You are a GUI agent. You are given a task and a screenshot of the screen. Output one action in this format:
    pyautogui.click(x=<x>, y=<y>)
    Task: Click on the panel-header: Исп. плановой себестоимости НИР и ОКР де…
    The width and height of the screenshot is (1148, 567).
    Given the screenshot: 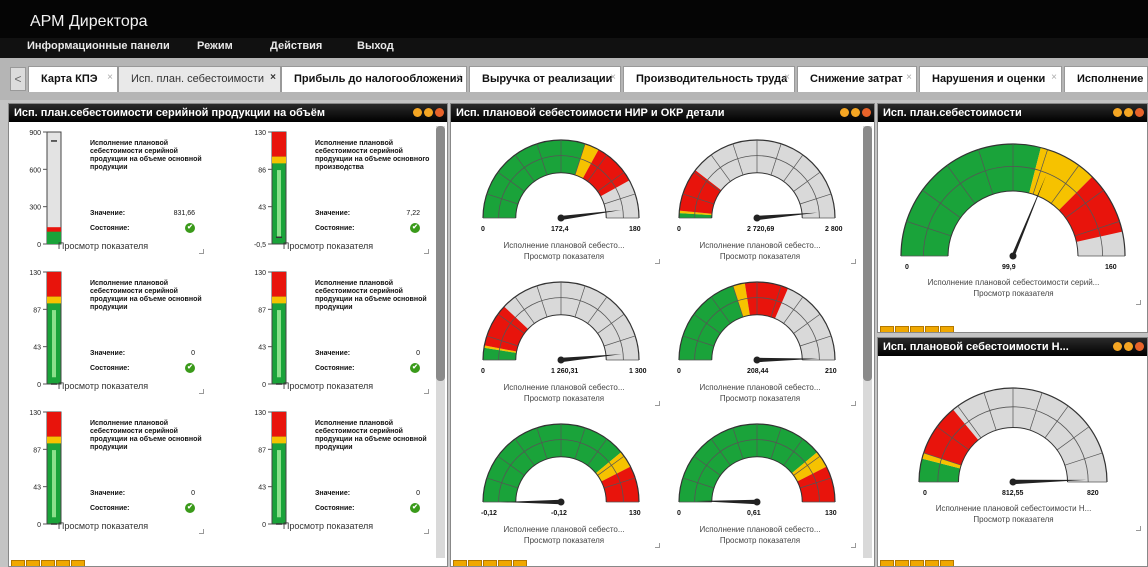 What is the action you would take?
    pyautogui.click(x=662, y=113)
    